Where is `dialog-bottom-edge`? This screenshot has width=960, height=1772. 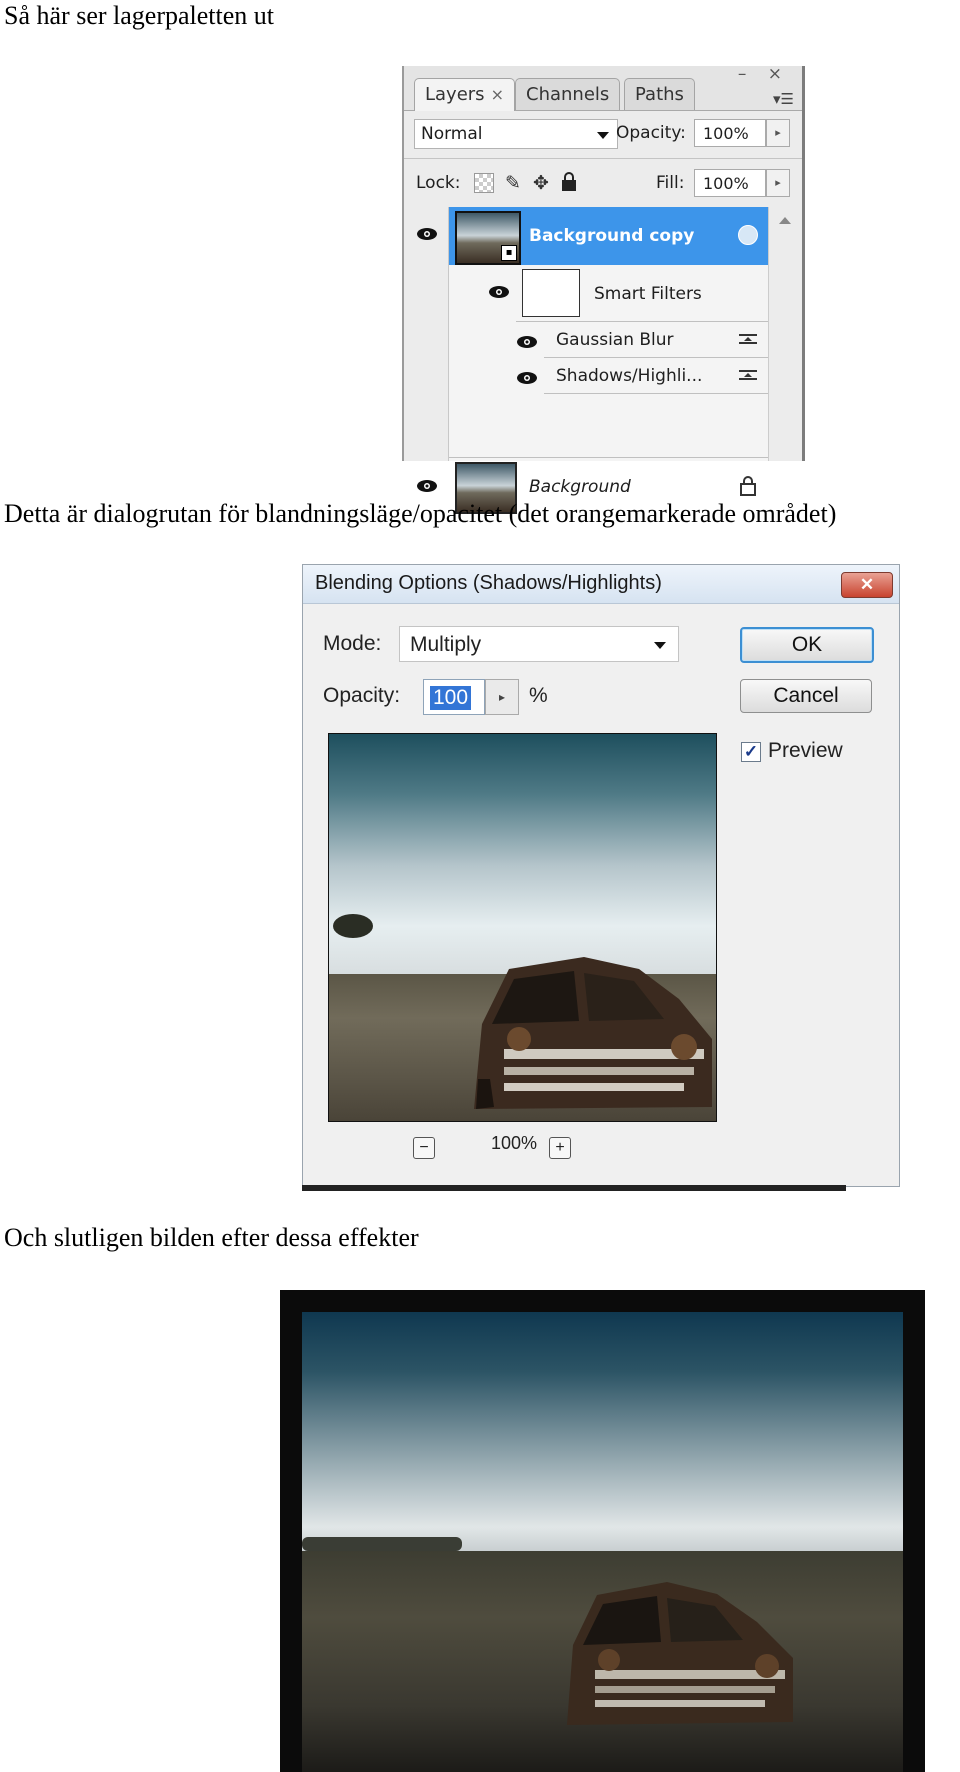
dialog-bottom-edge is located at coordinates (574, 1188).